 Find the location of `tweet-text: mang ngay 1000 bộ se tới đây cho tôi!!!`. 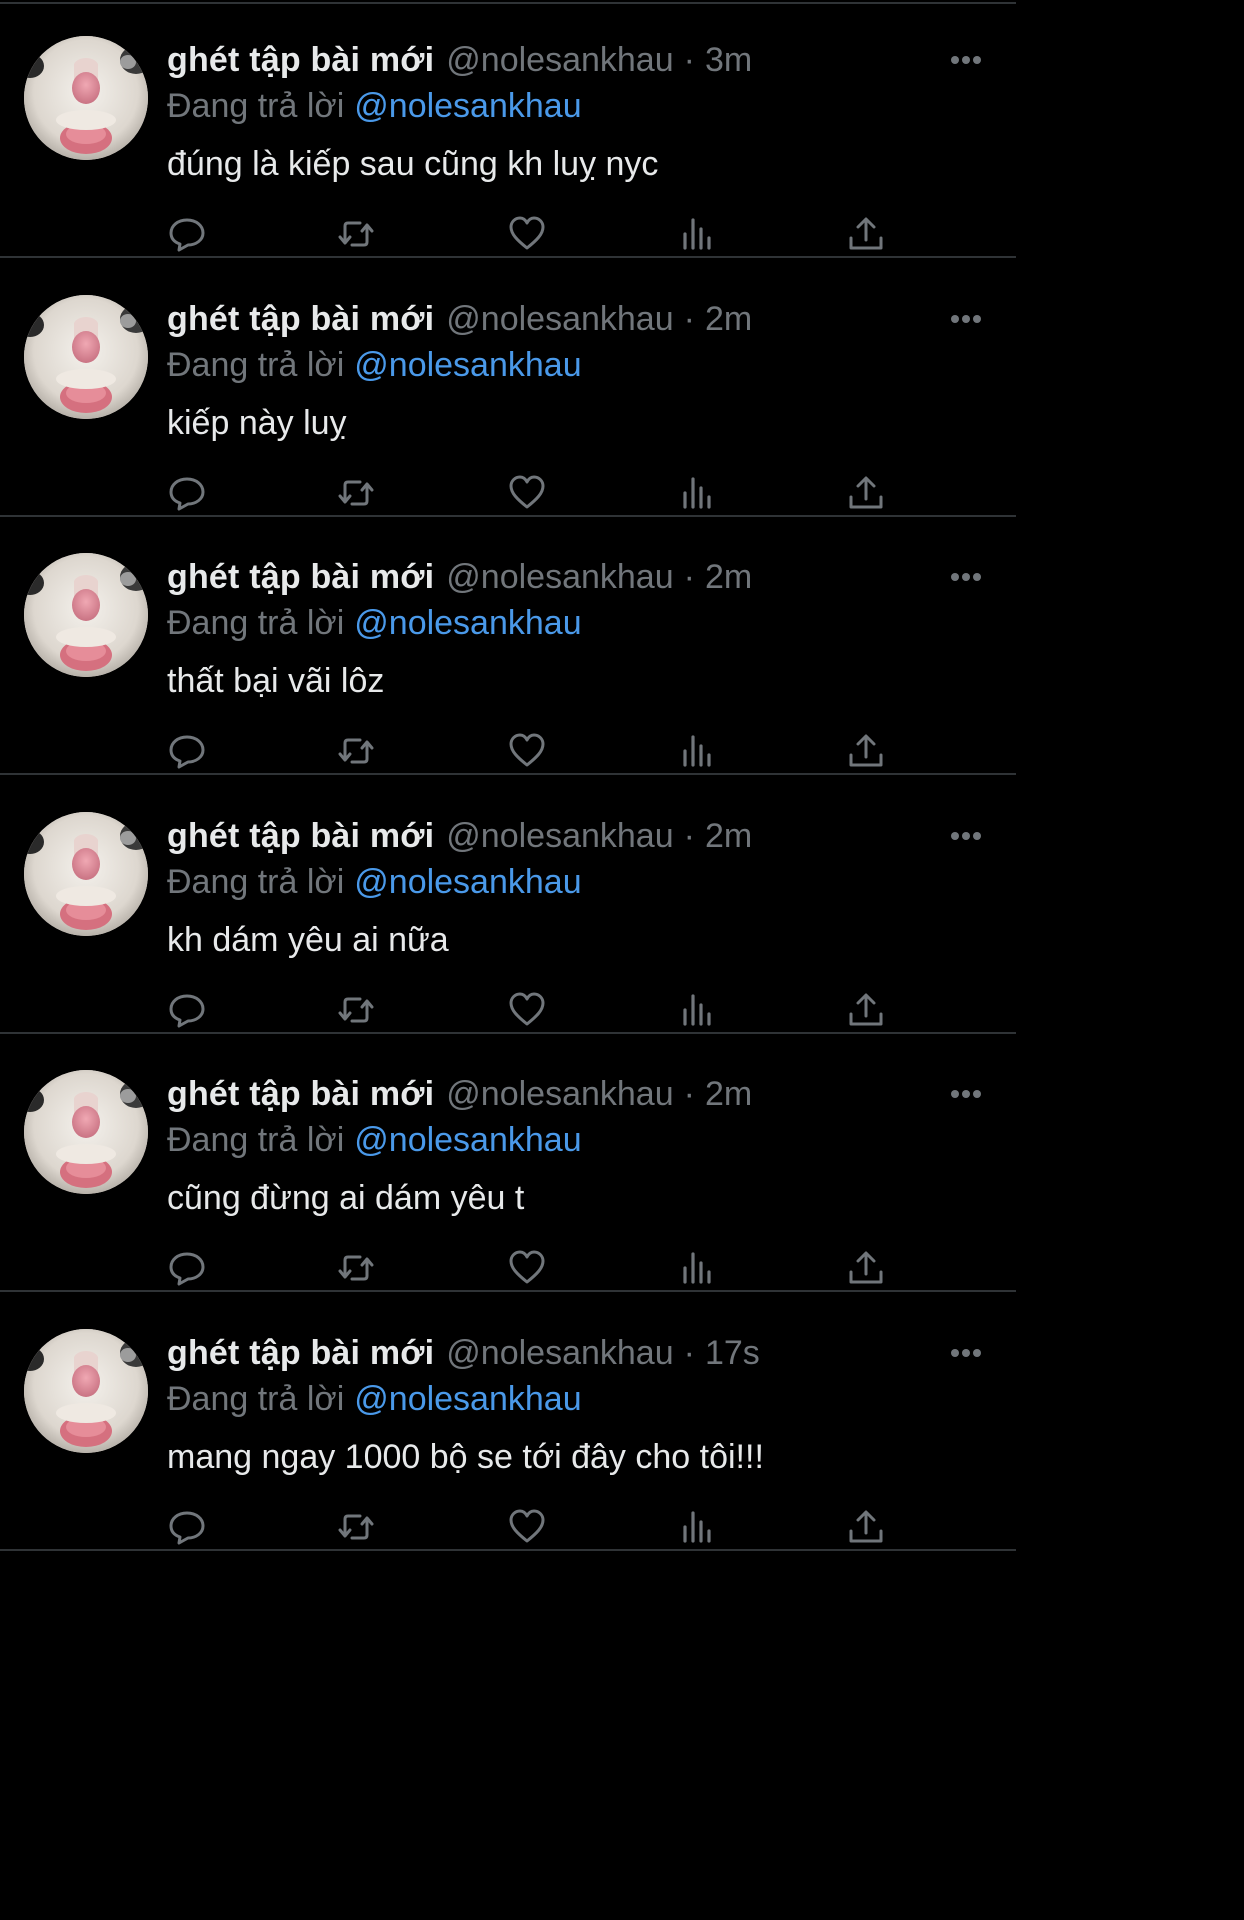

tweet-text: mang ngay 1000 bộ se tới đây cho tôi!!! is located at coordinates (465, 1457).